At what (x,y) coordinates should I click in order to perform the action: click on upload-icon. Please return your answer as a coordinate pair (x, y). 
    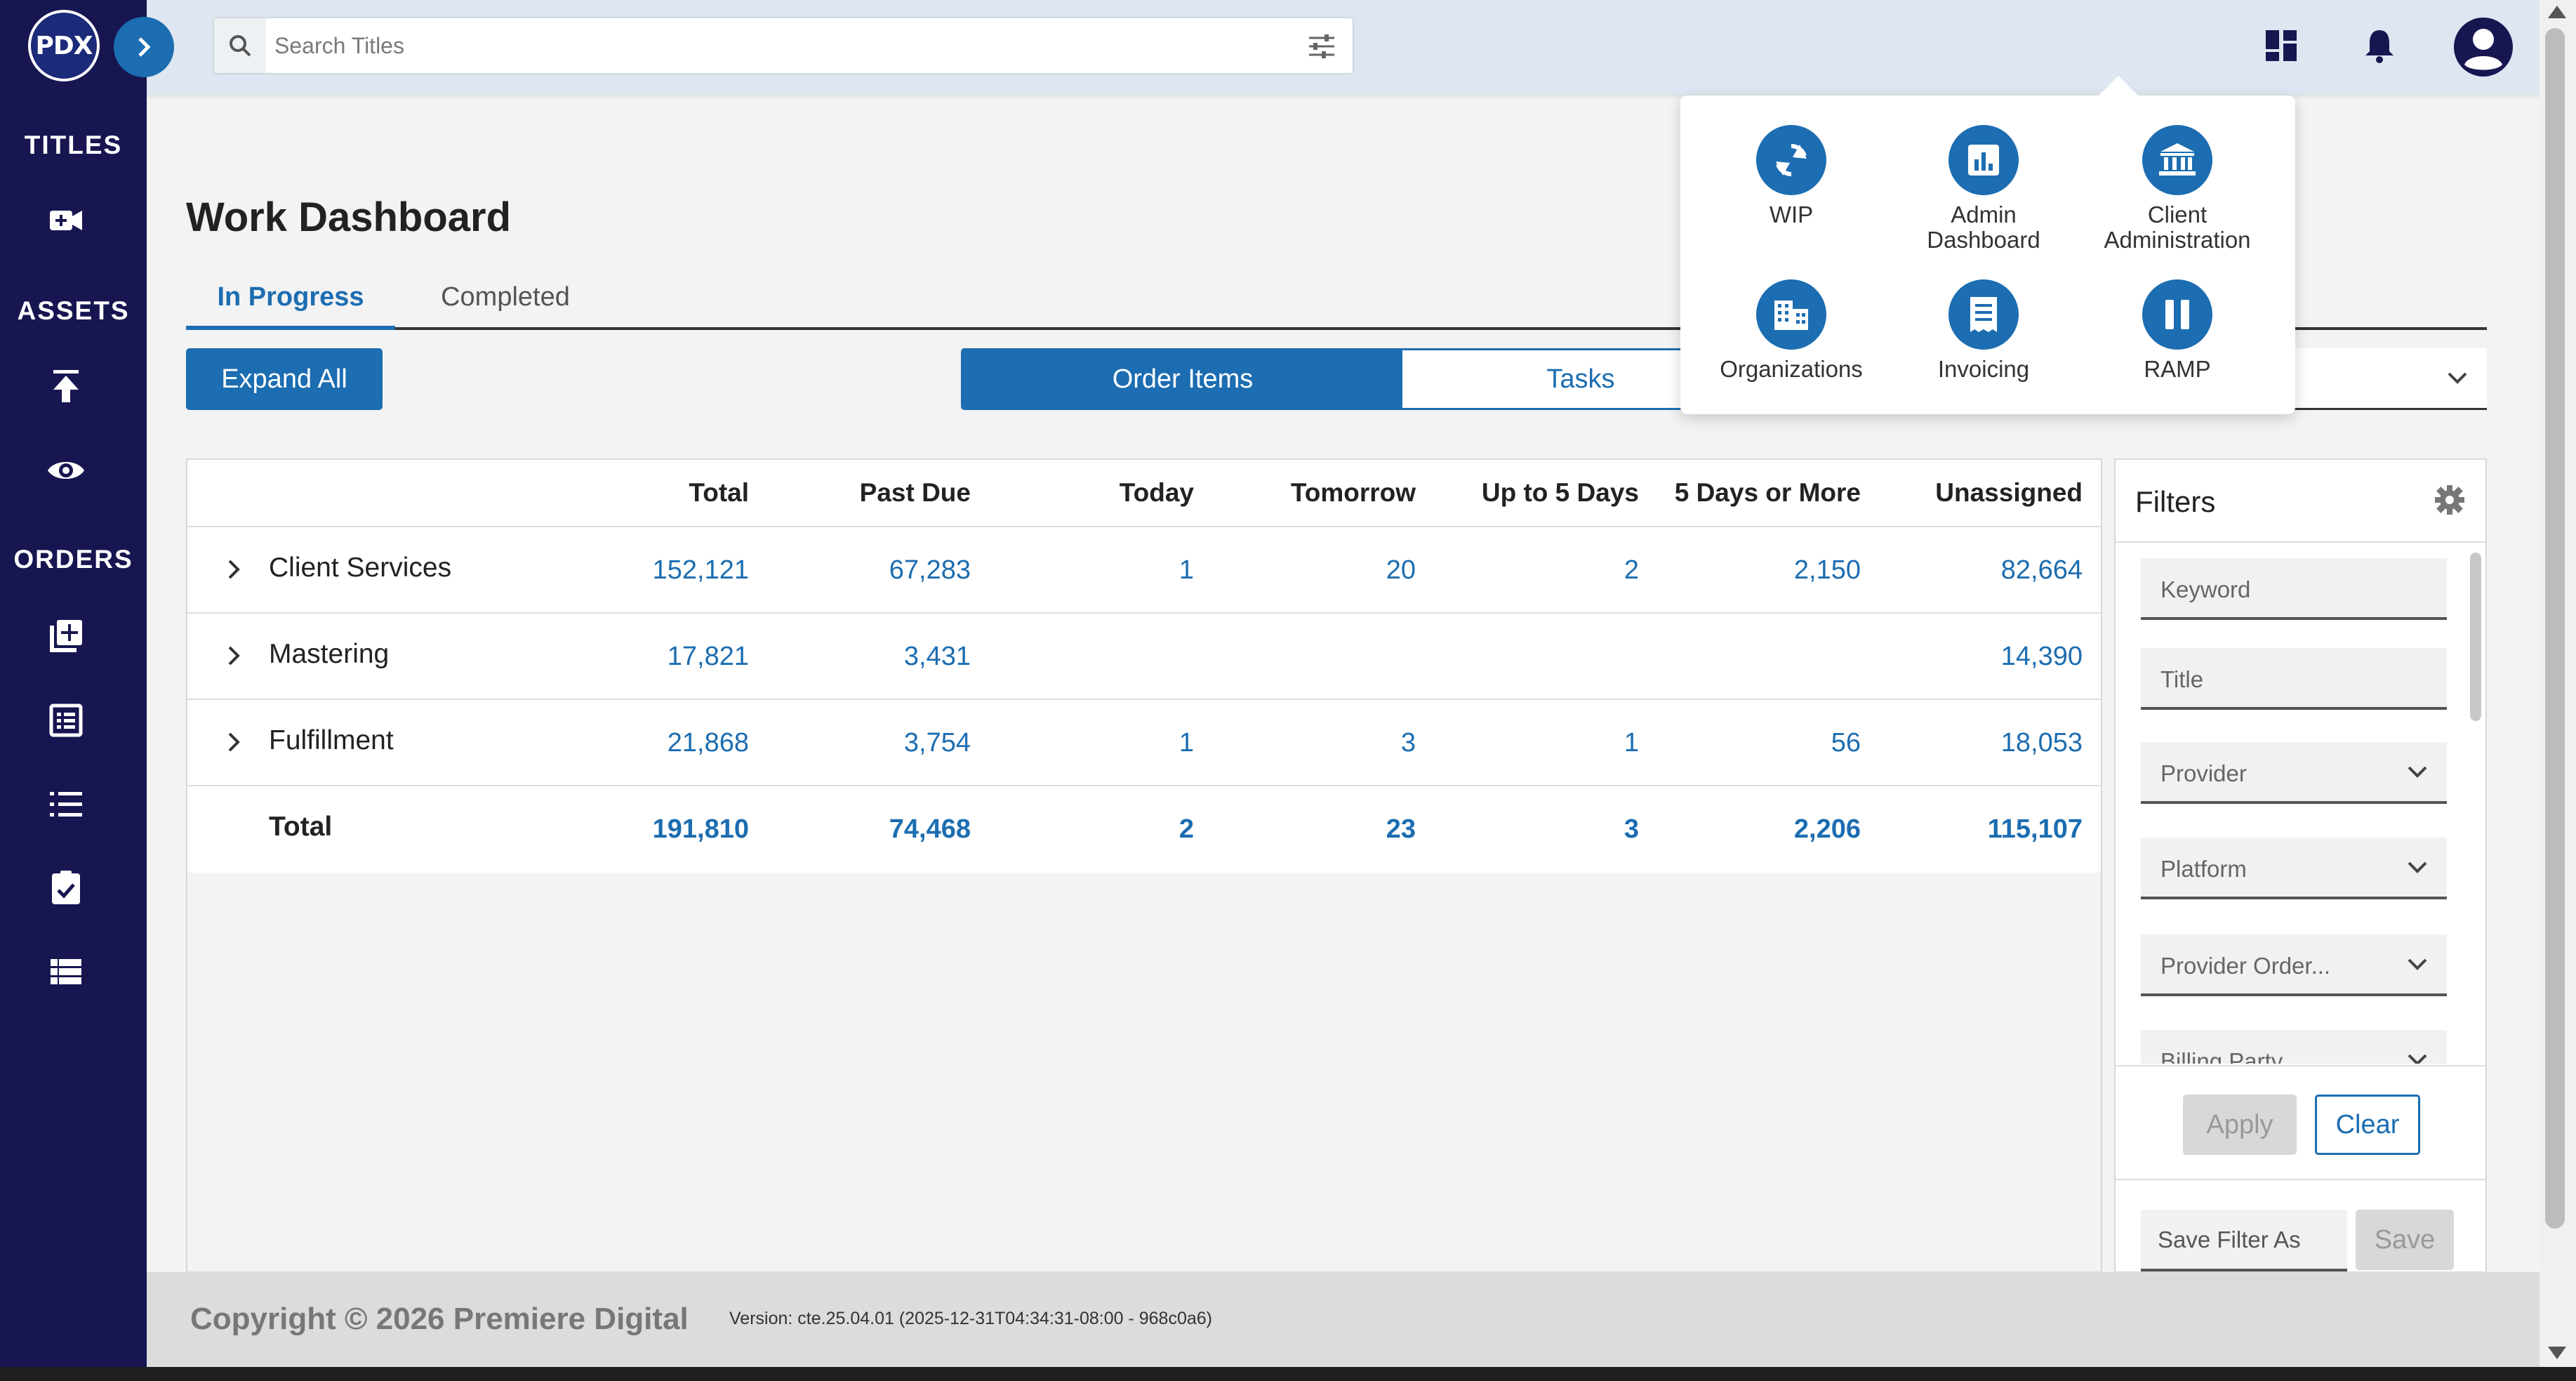
    Looking at the image, I should click on (66, 386).